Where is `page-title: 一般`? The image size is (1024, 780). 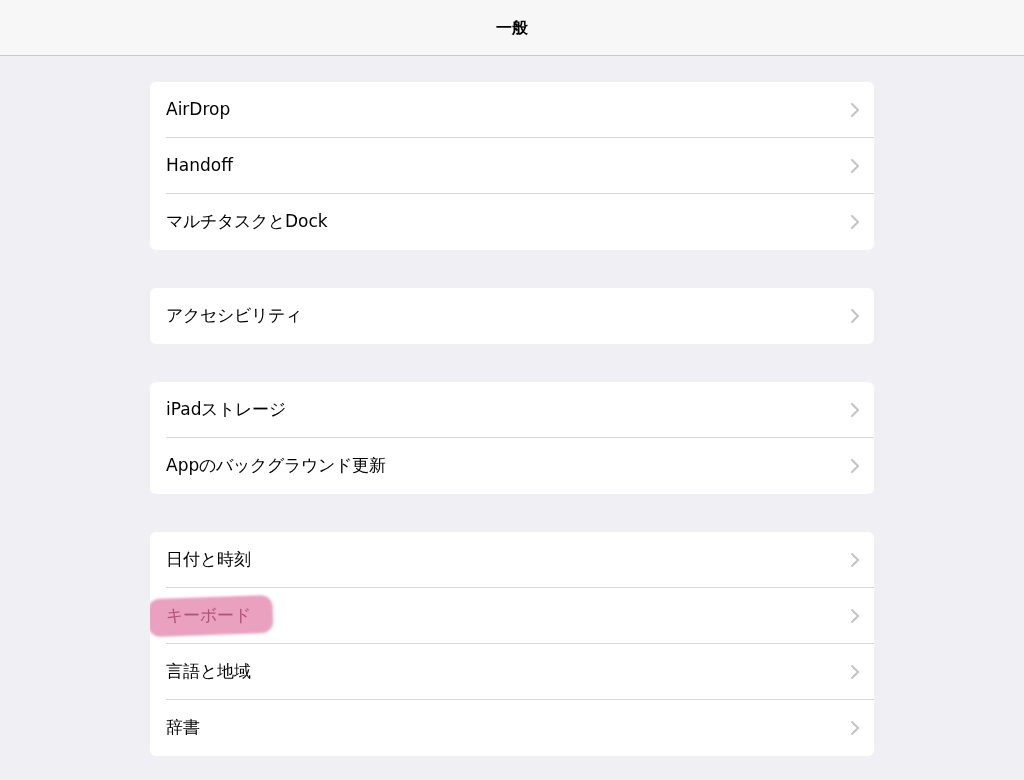 page-title: 一般 is located at coordinates (512, 27).